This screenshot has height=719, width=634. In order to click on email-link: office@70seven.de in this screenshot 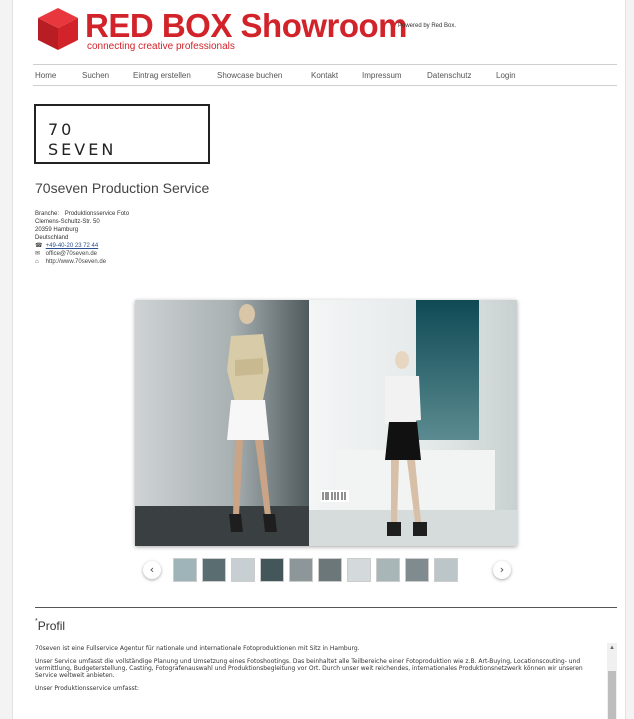, I will do `click(71, 254)`.